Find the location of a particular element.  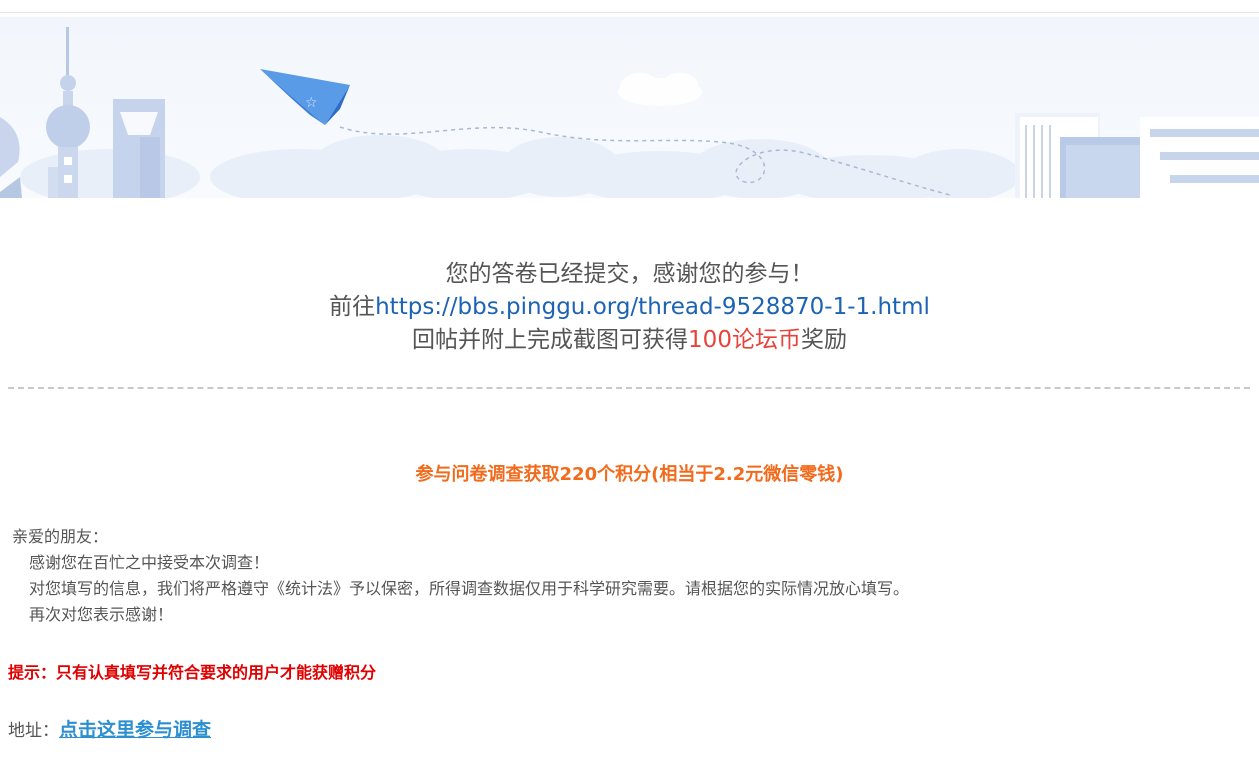

greeting: 亲爱的朋友： is located at coordinates (60, 536).